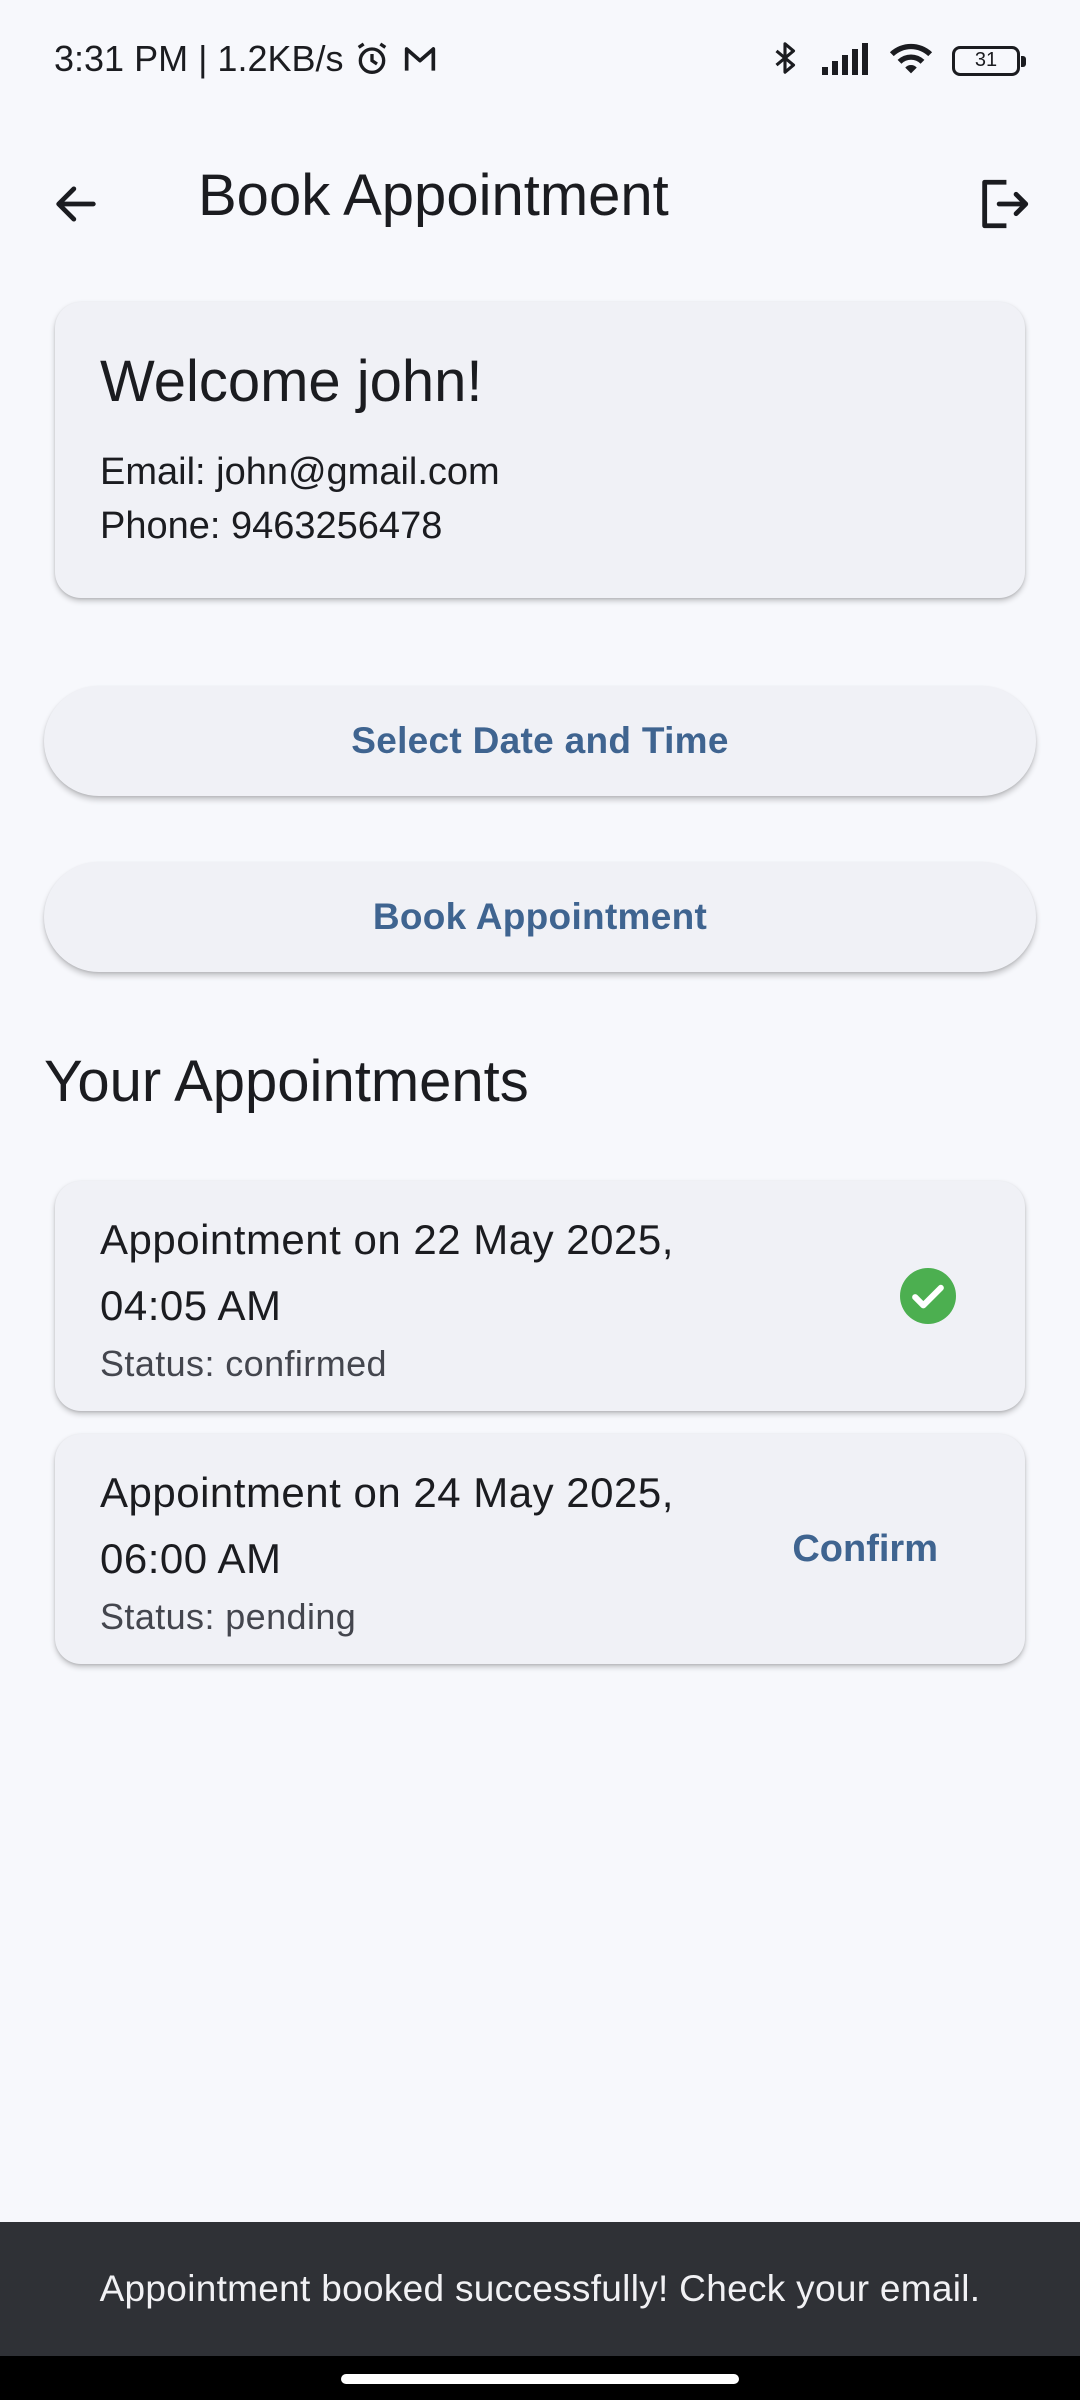  I want to click on user-email: Email: john@gmail.com, so click(300, 472).